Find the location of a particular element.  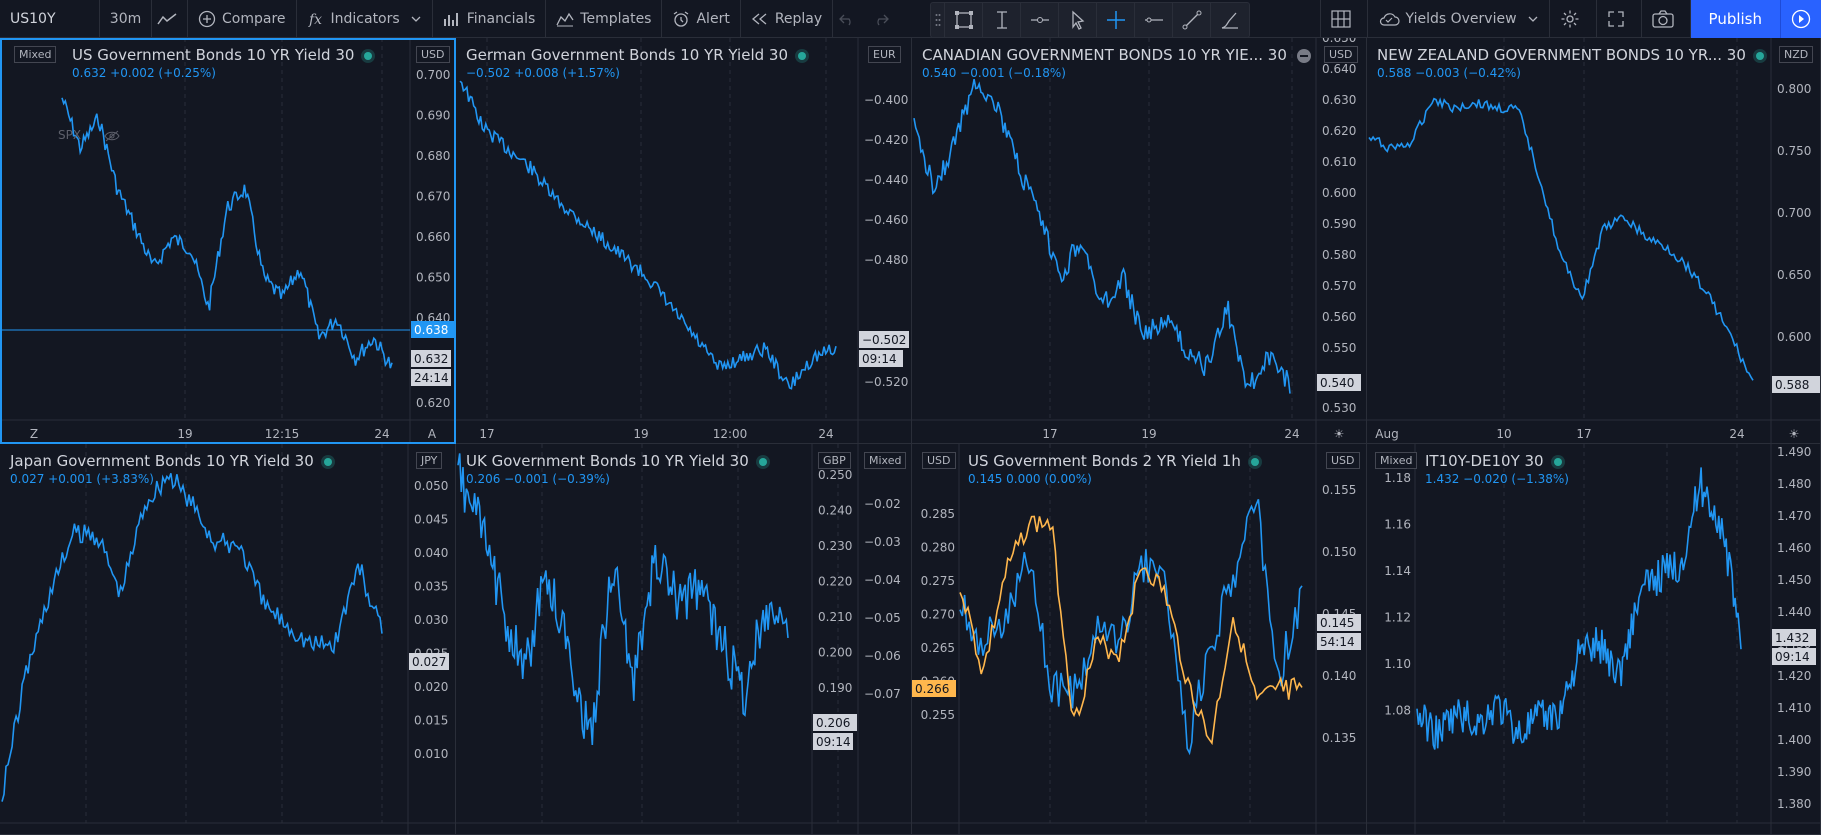

drag-handle is located at coordinates (938, 20).